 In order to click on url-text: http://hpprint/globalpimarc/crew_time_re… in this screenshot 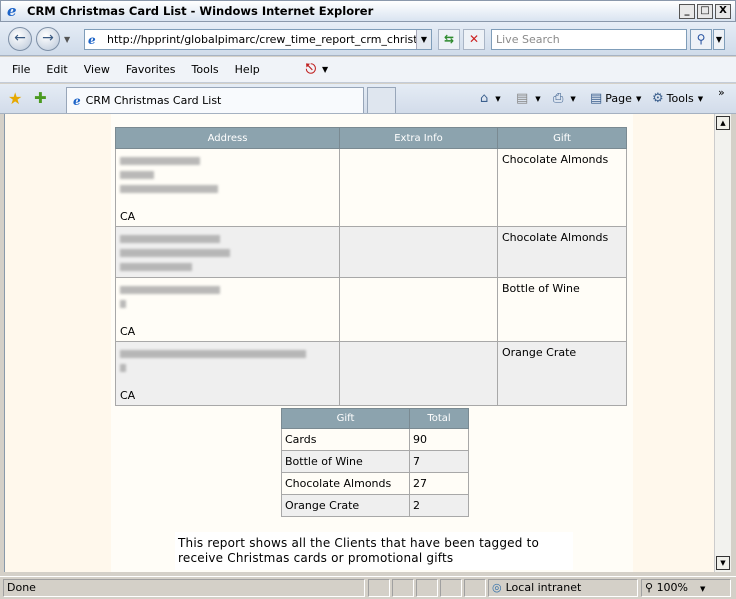, I will do `click(262, 39)`.